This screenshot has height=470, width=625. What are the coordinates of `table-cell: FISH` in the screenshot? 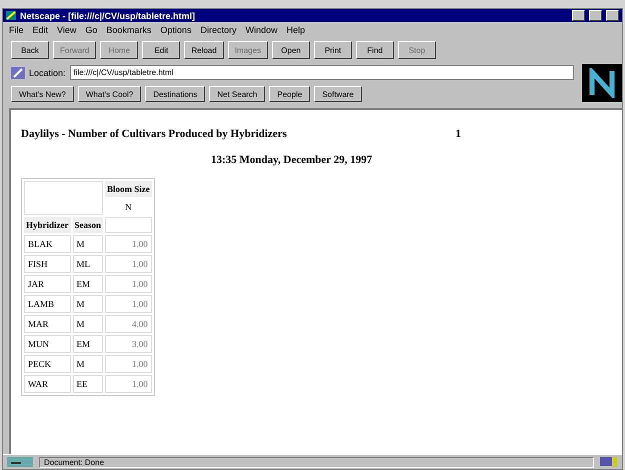 It's located at (47, 264).